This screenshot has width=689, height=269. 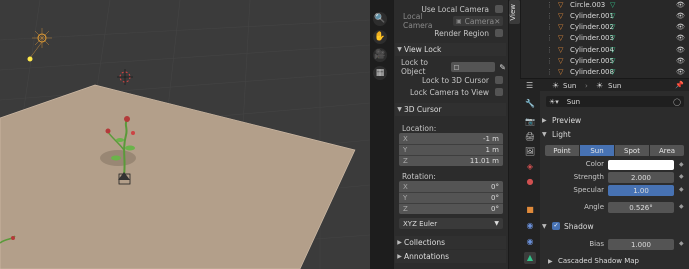 I want to click on outliner-row: ⋮ ▽ Cylinder.002 ▽ 👁, so click(x=604, y=27).